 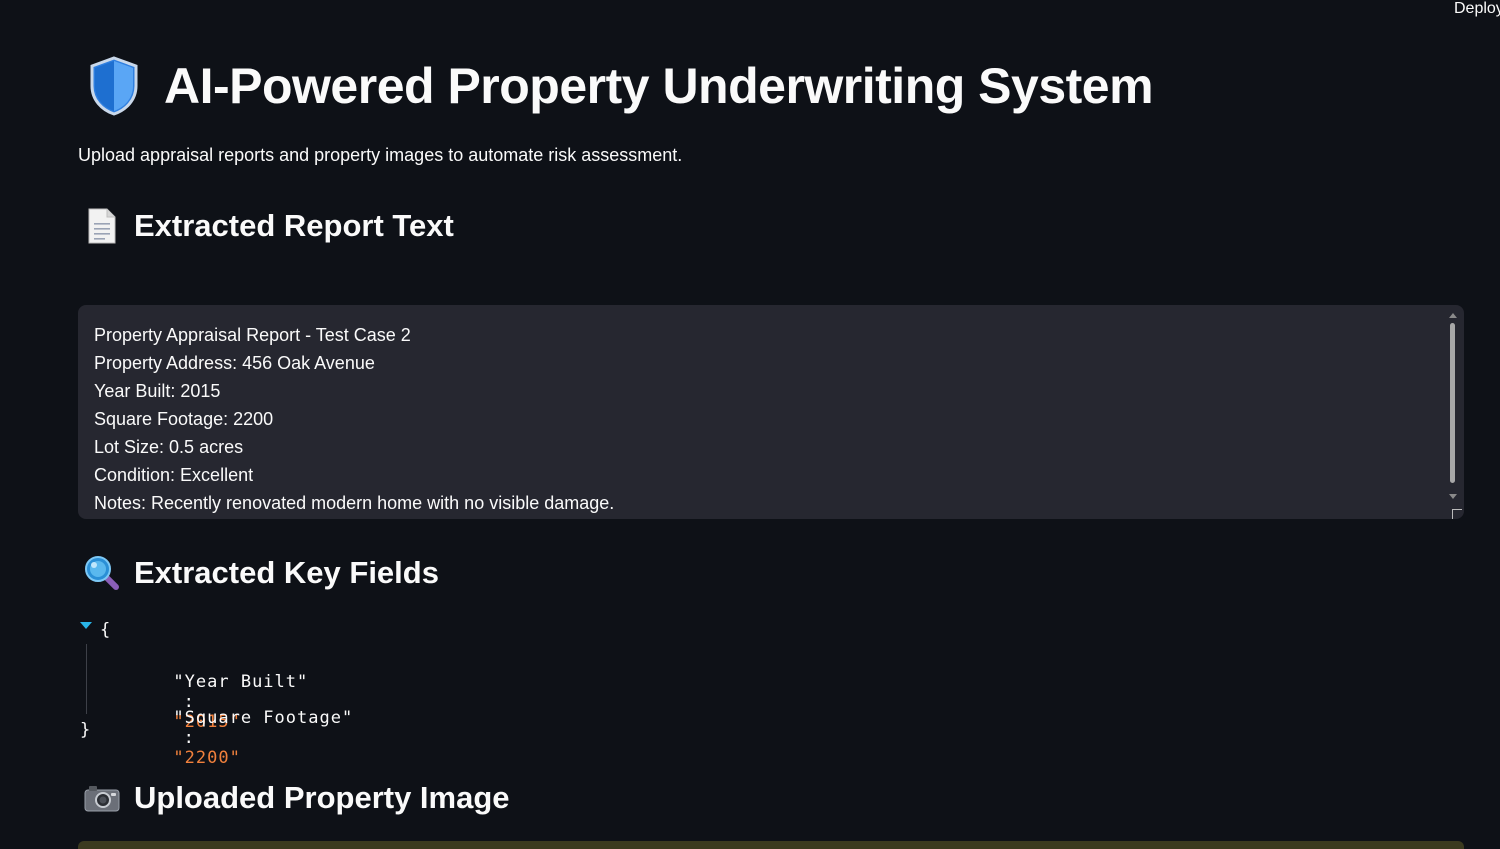 What do you see at coordinates (102, 573) in the screenshot?
I see `magnifying-glass-icon` at bounding box center [102, 573].